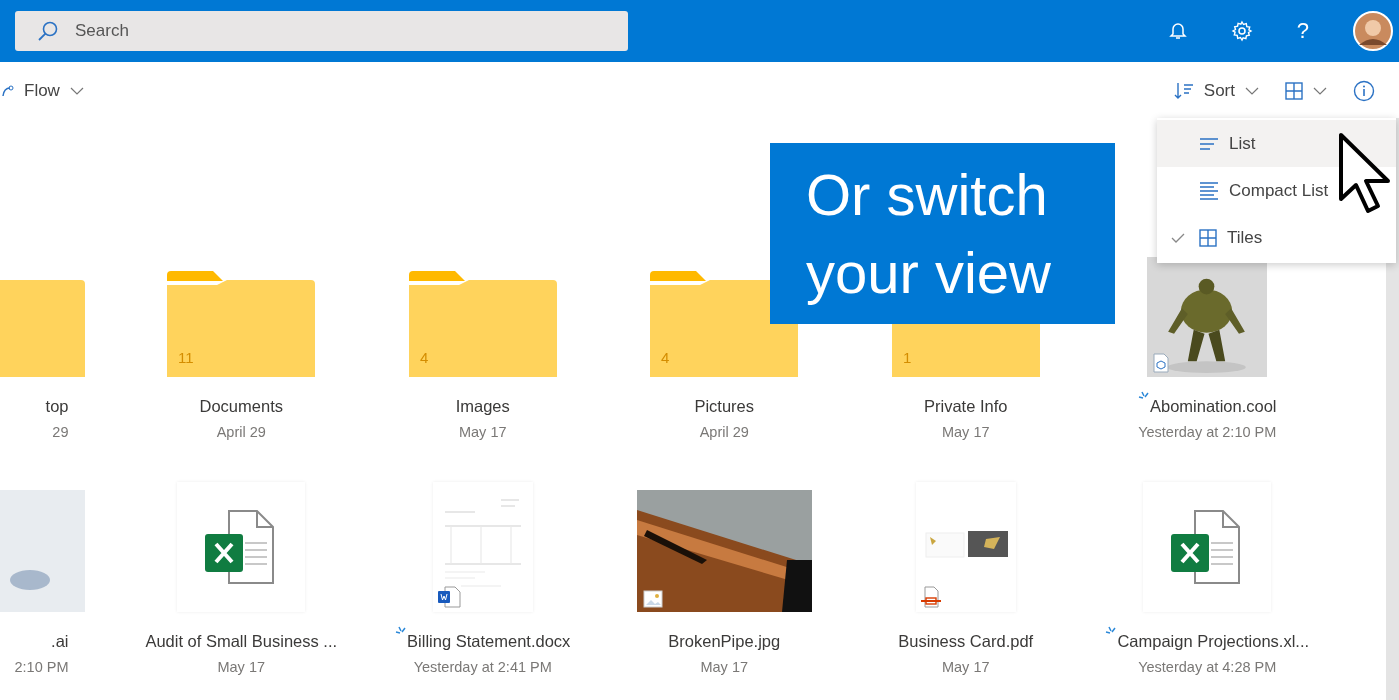 The width and height of the screenshot is (1399, 700). I want to click on menu-item-label: Tiles, so click(1245, 237).